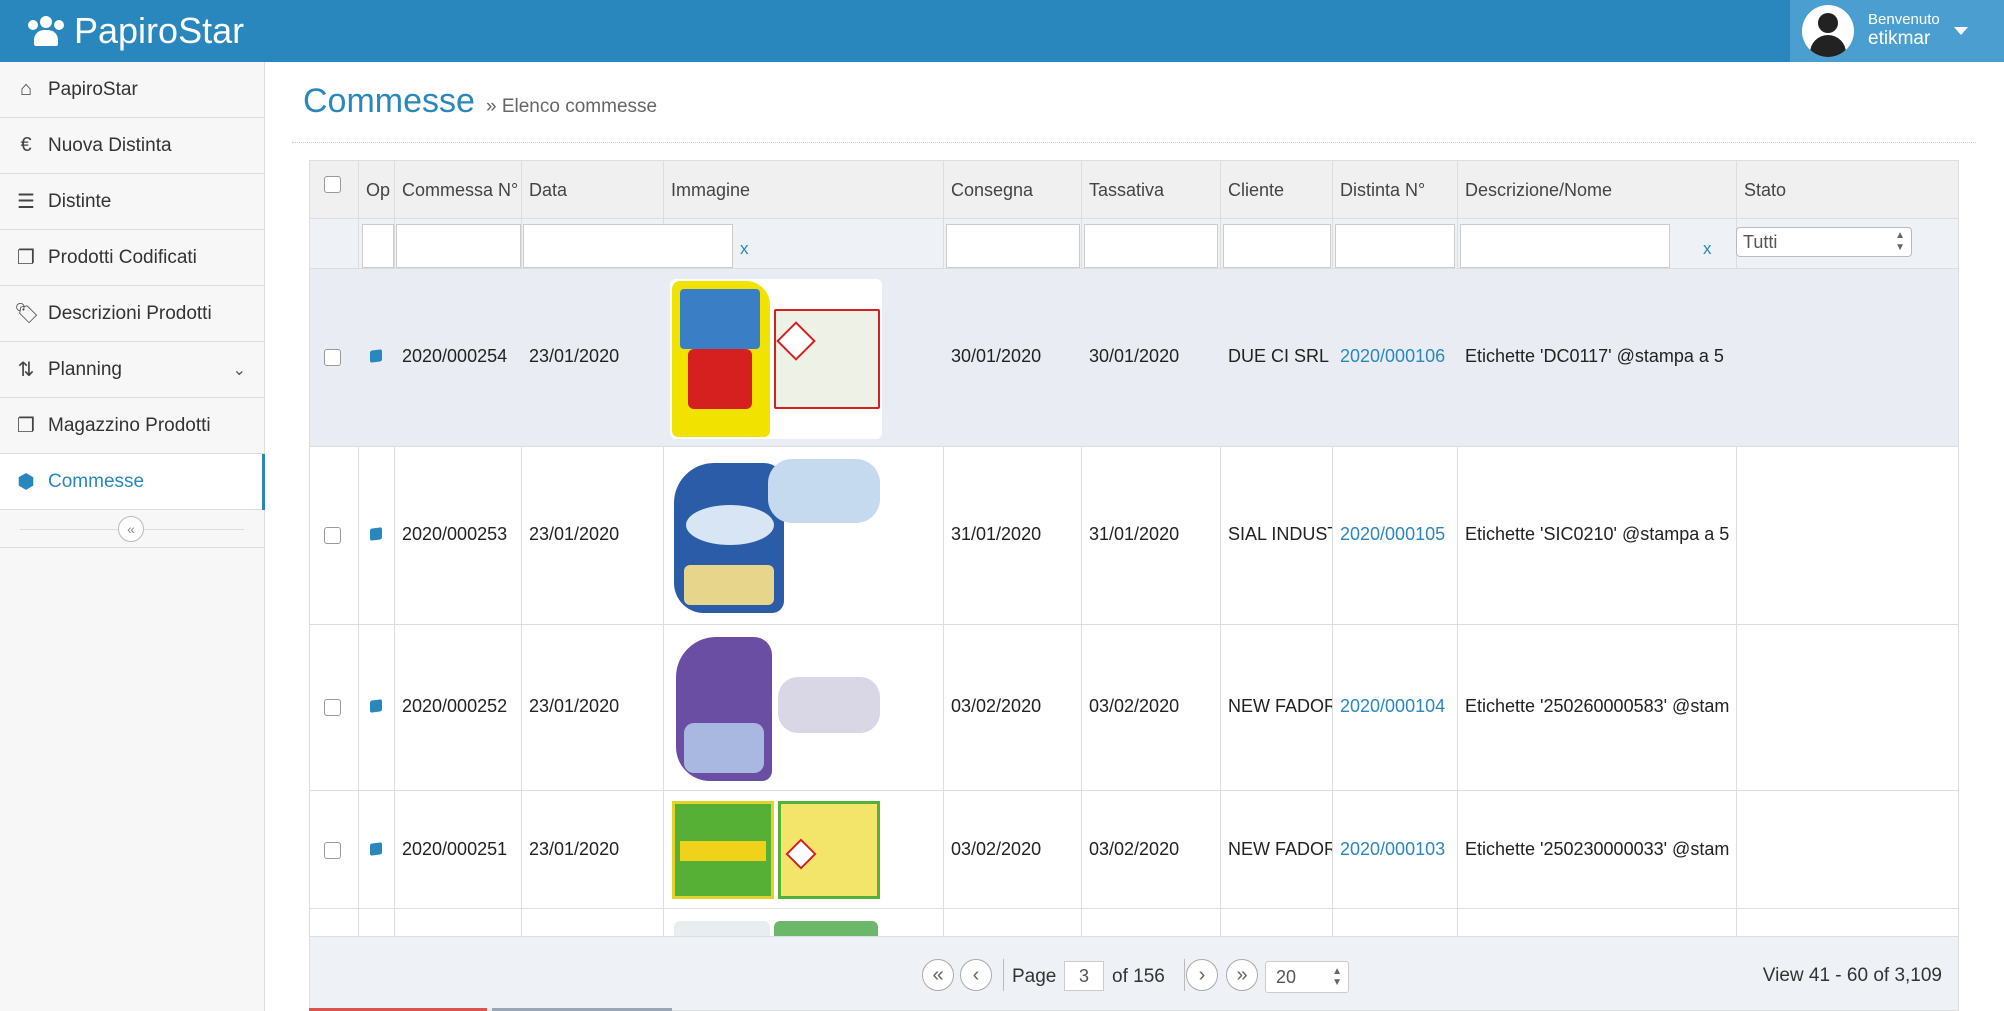  Describe the element at coordinates (1002, 31) in the screenshot. I see `top-bar: PapiroStar Benvenuto etikmar` at that location.